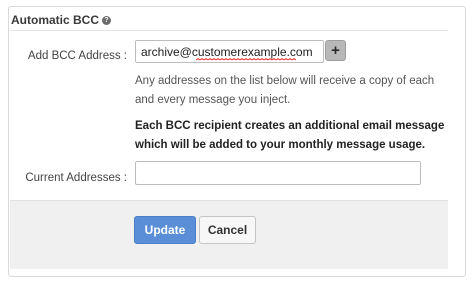  Describe the element at coordinates (229, 51) in the screenshot. I see `add-bcc-address-input` at that location.